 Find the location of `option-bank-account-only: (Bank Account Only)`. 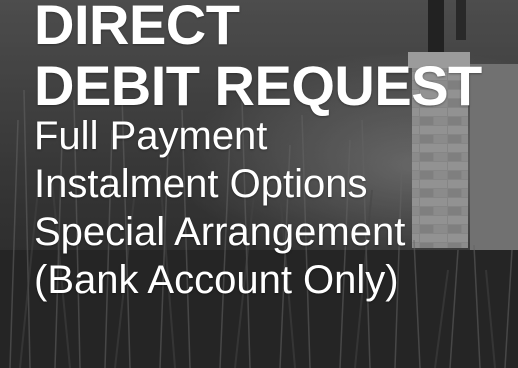

option-bank-account-only: (Bank Account Only) is located at coordinates (216, 280).